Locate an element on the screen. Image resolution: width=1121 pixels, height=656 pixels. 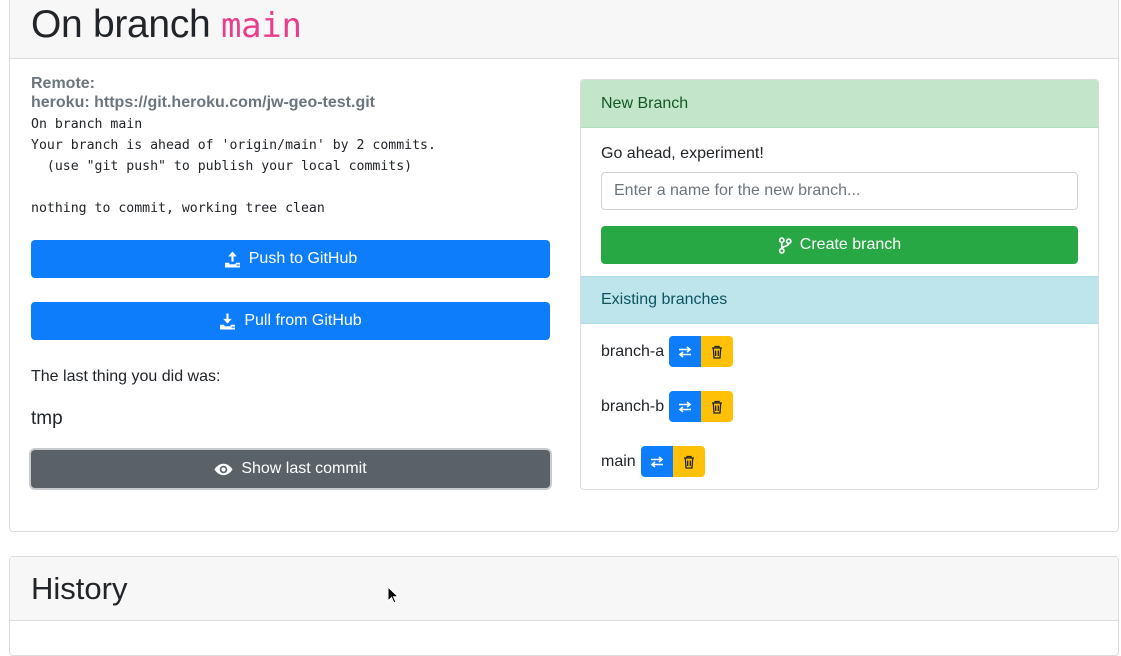
show-last-commit-button: Show last commit is located at coordinates (290, 469).